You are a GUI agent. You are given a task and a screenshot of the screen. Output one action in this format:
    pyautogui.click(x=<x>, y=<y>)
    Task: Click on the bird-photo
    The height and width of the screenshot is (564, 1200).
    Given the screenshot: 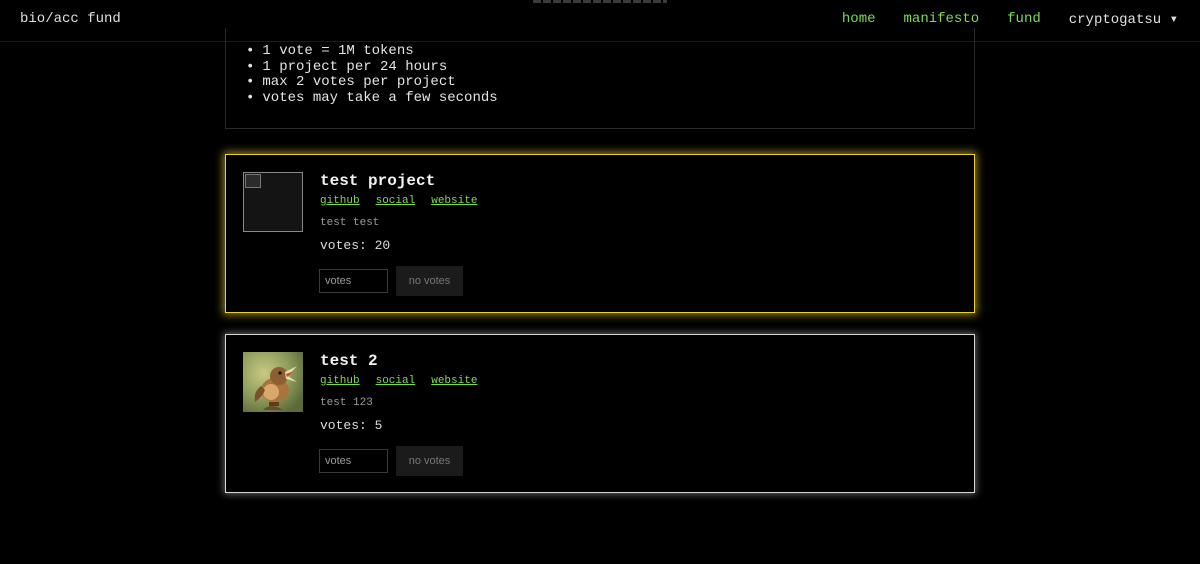 What is the action you would take?
    pyautogui.click(x=273, y=382)
    